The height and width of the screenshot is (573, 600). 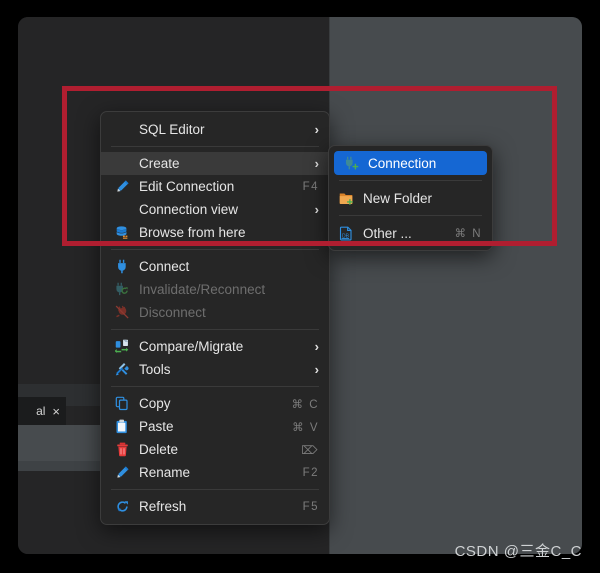 I want to click on menu-item-label: Connection view, so click(x=189, y=209).